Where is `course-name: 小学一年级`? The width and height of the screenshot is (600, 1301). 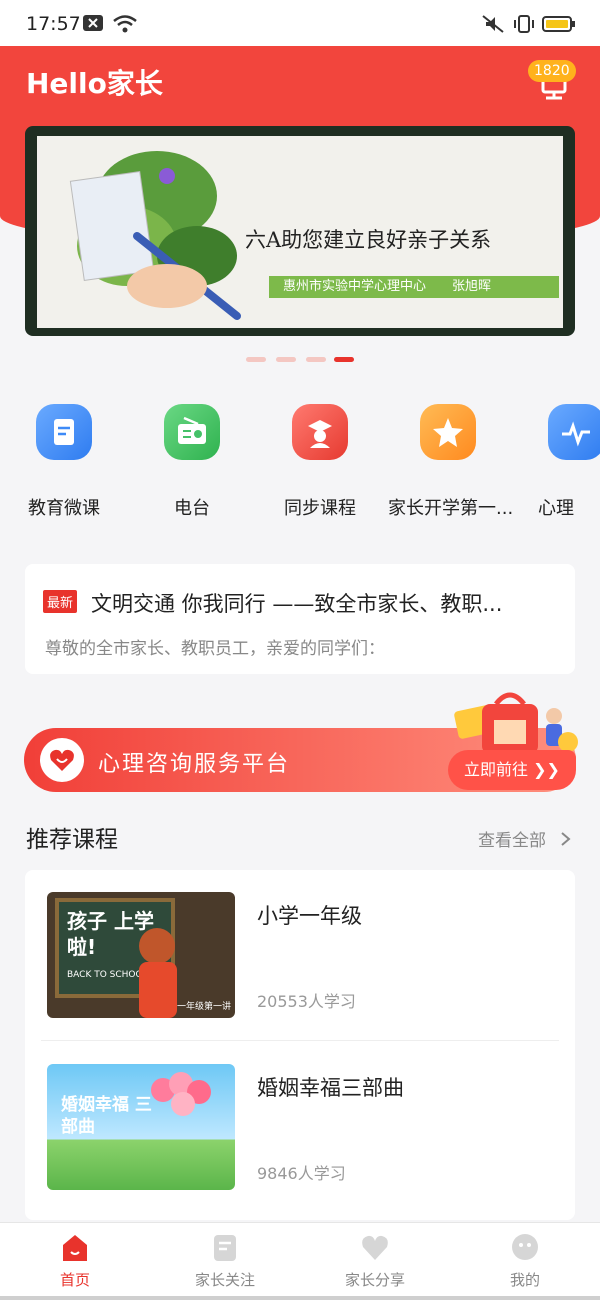
course-name: 小学一年级 is located at coordinates (309, 916).